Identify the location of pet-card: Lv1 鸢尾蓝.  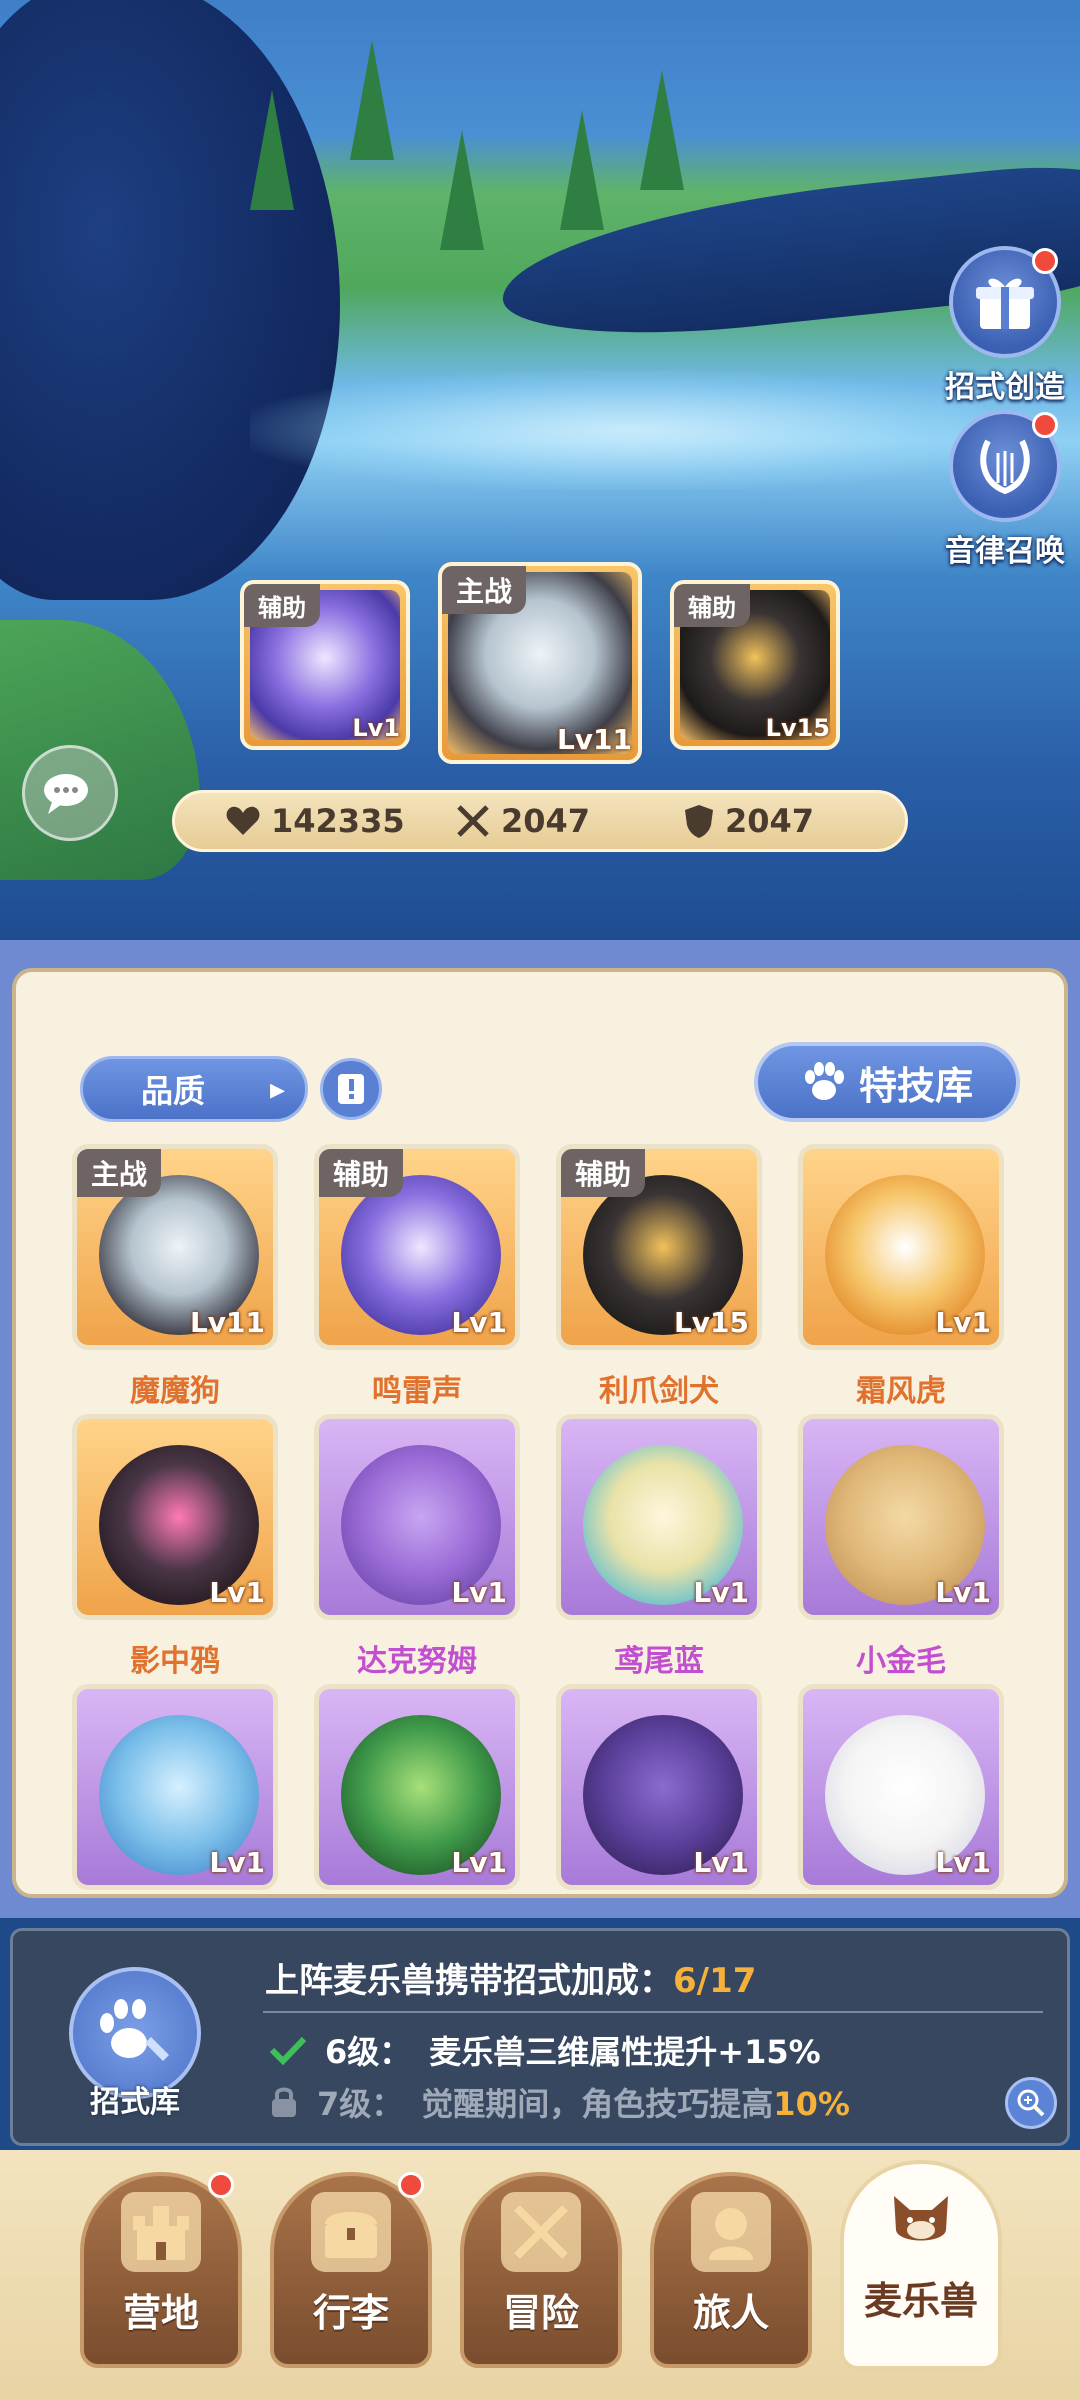
(659, 1547).